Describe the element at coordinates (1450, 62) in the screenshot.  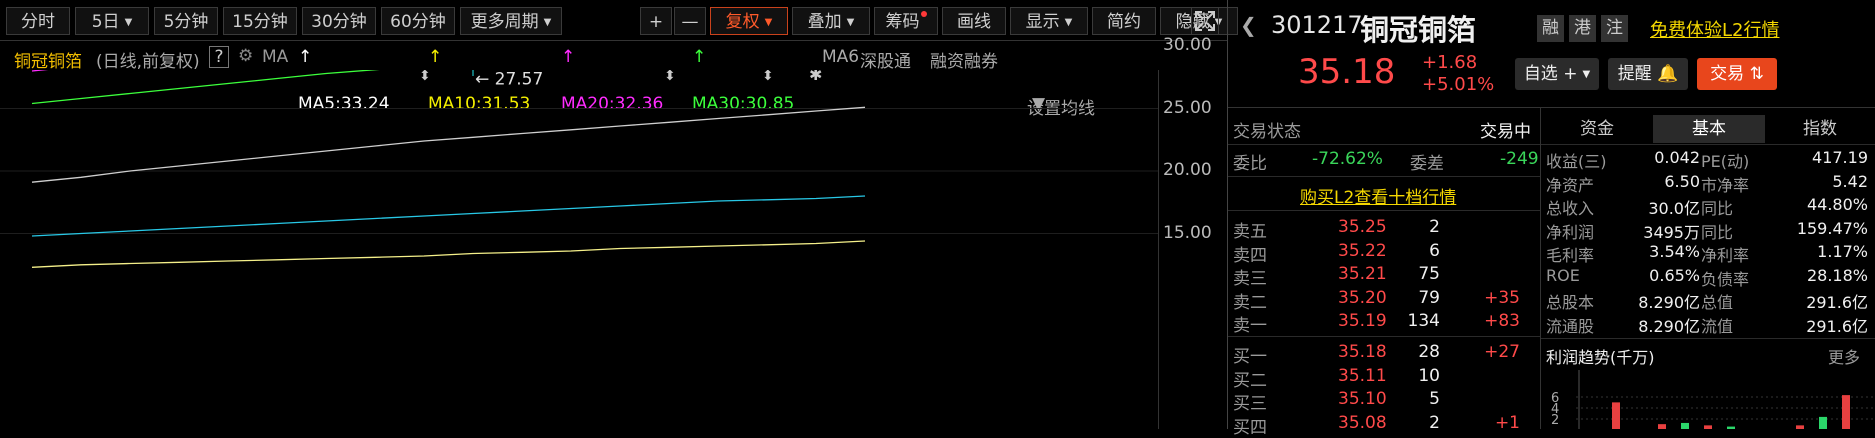
I see `price-change: +1.68` at that location.